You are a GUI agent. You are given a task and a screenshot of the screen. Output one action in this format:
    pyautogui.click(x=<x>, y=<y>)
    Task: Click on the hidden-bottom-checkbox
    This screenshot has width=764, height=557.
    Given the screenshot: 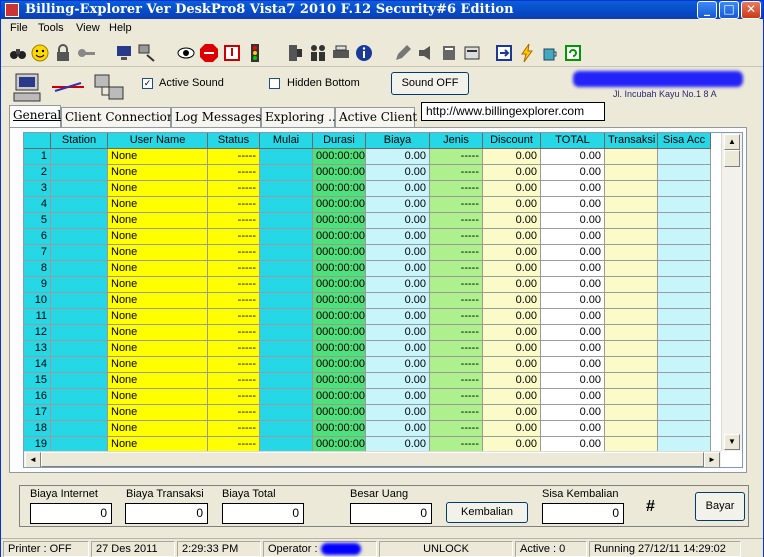 What is the action you would take?
    pyautogui.click(x=274, y=83)
    